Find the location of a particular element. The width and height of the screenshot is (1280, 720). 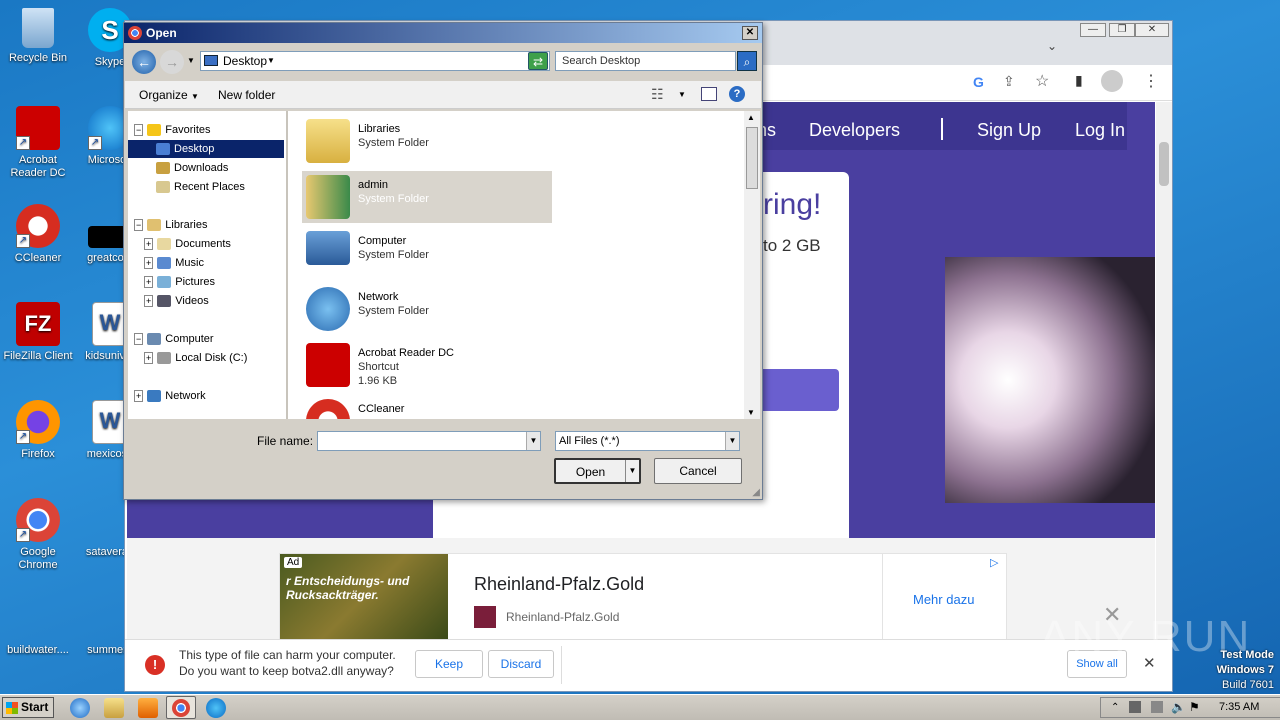

media-player-icon is located at coordinates (148, 708).